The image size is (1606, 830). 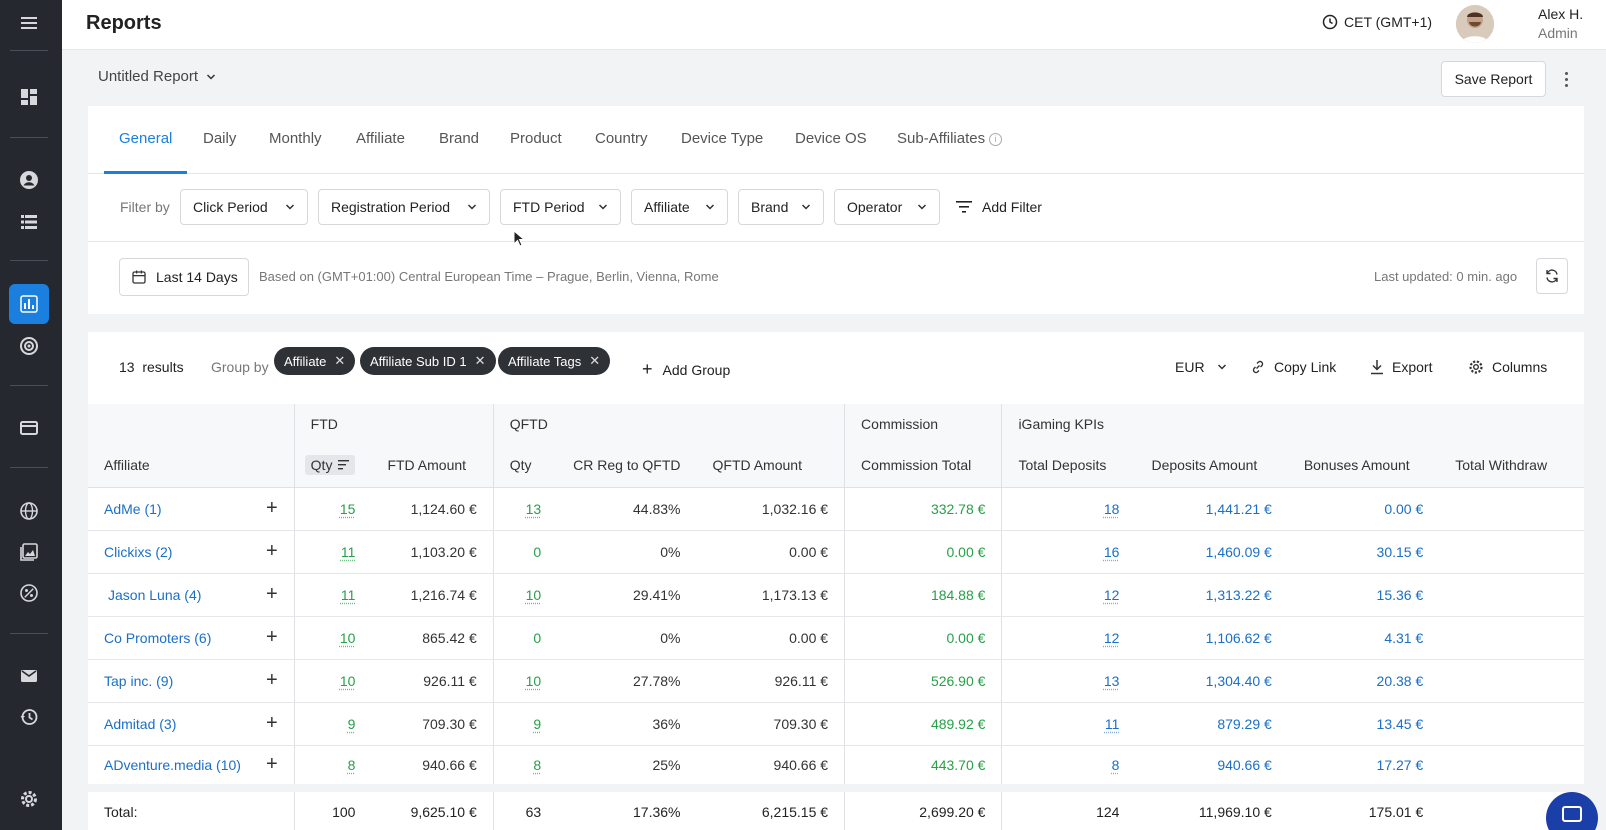 I want to click on user-icon, so click(x=29, y=180).